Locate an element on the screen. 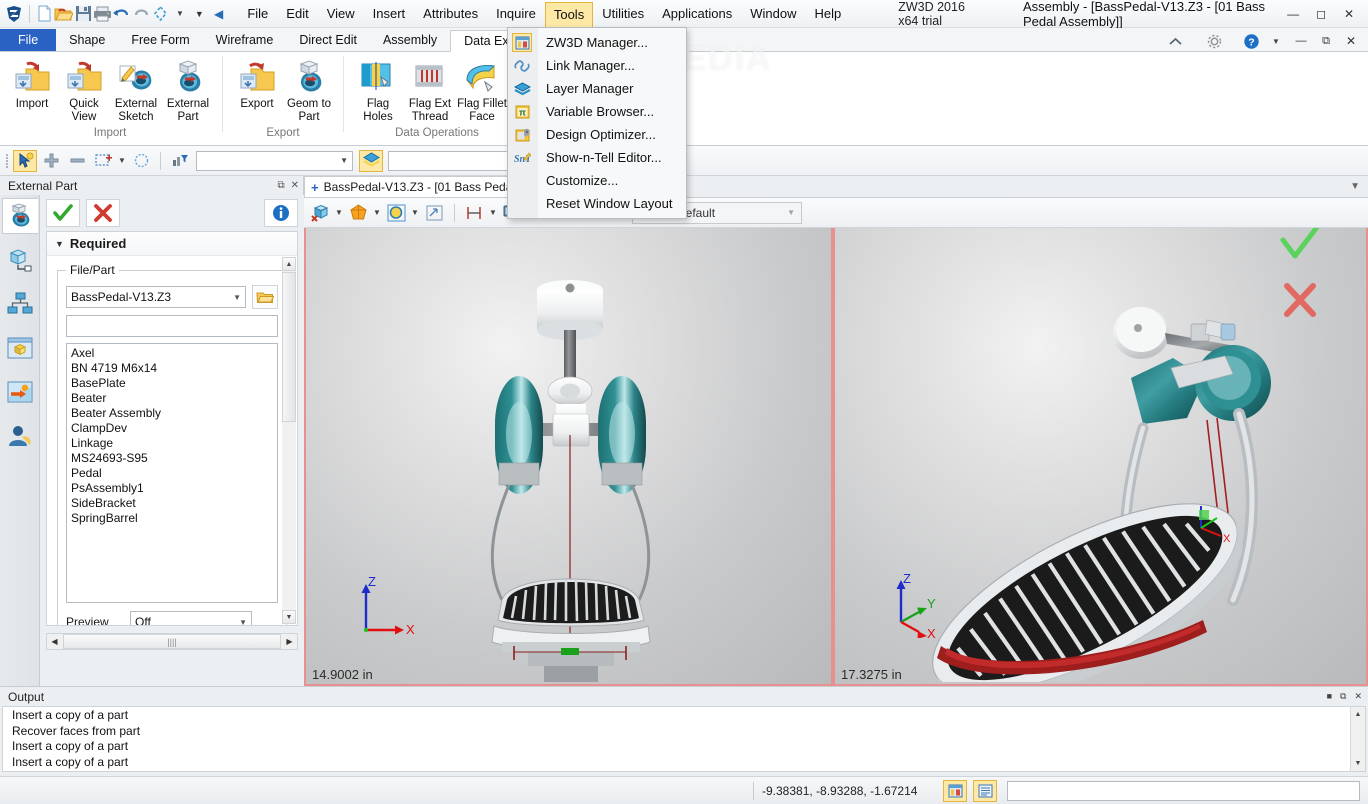  list-item: Beater is located at coordinates (173, 398).